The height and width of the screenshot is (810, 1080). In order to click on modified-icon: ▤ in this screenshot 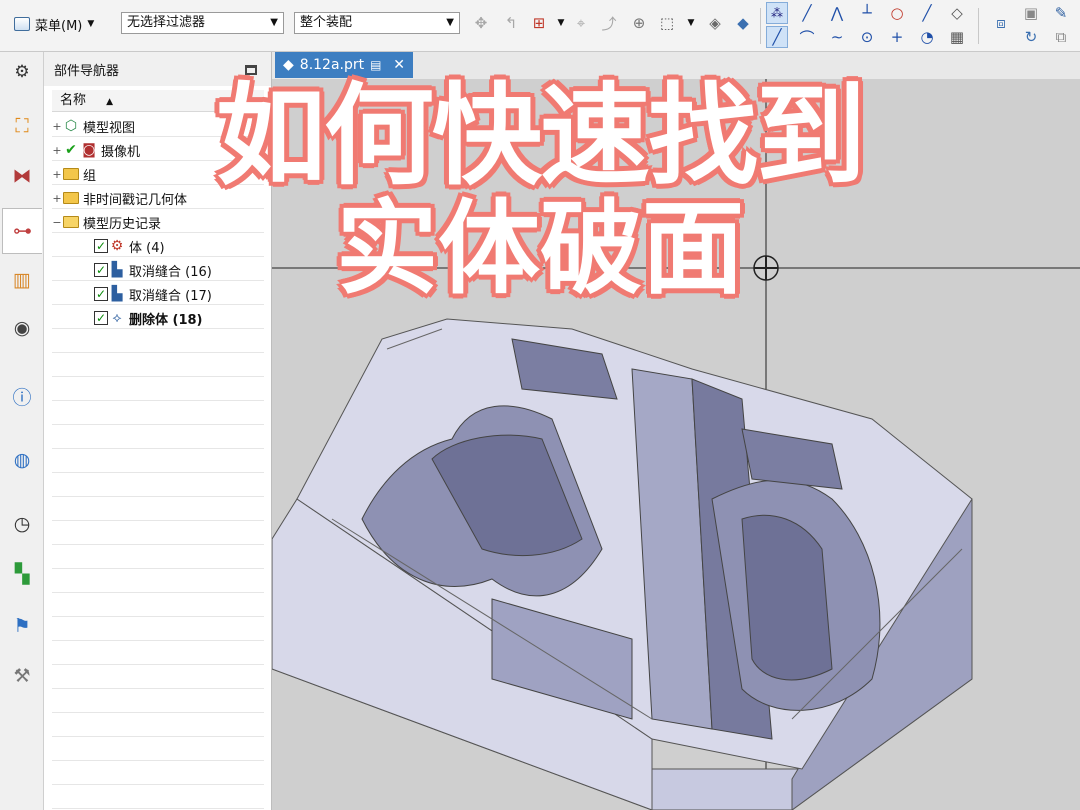, I will do `click(376, 65)`.